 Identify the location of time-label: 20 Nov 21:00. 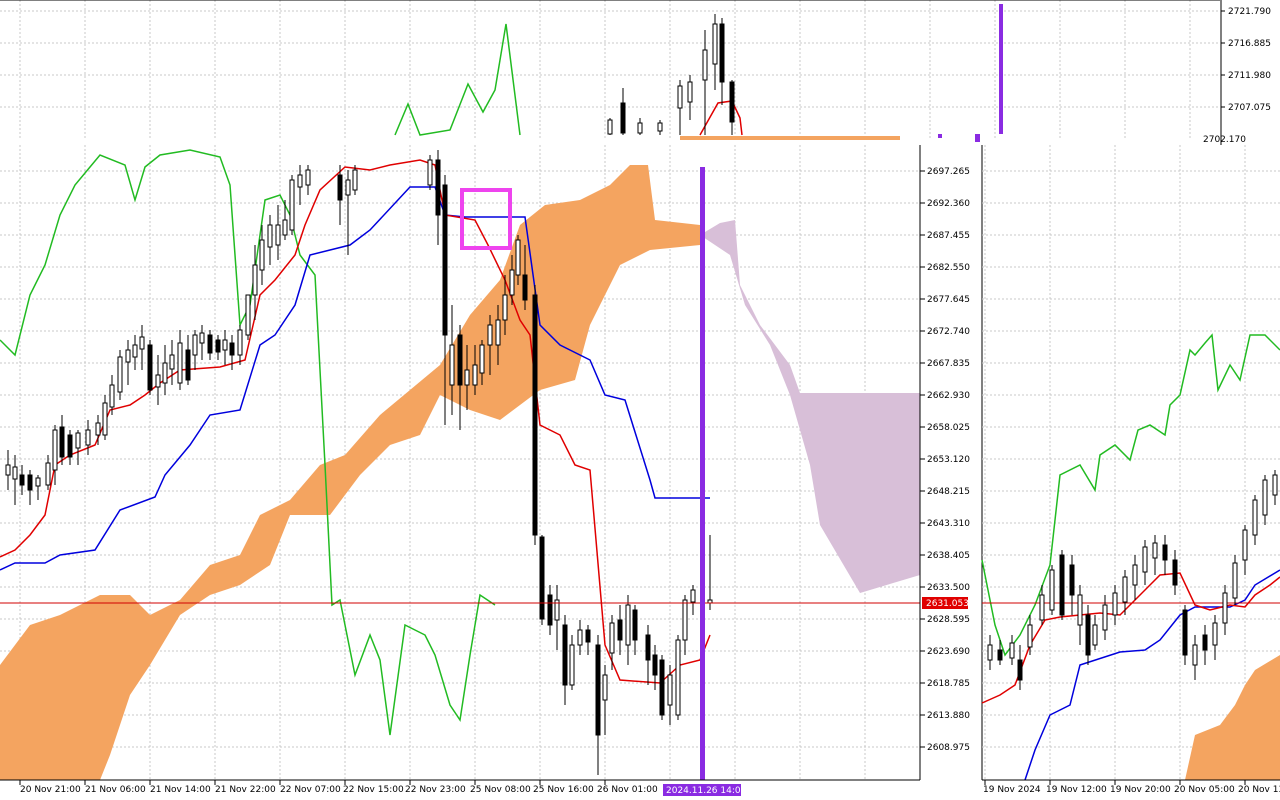
(50, 790).